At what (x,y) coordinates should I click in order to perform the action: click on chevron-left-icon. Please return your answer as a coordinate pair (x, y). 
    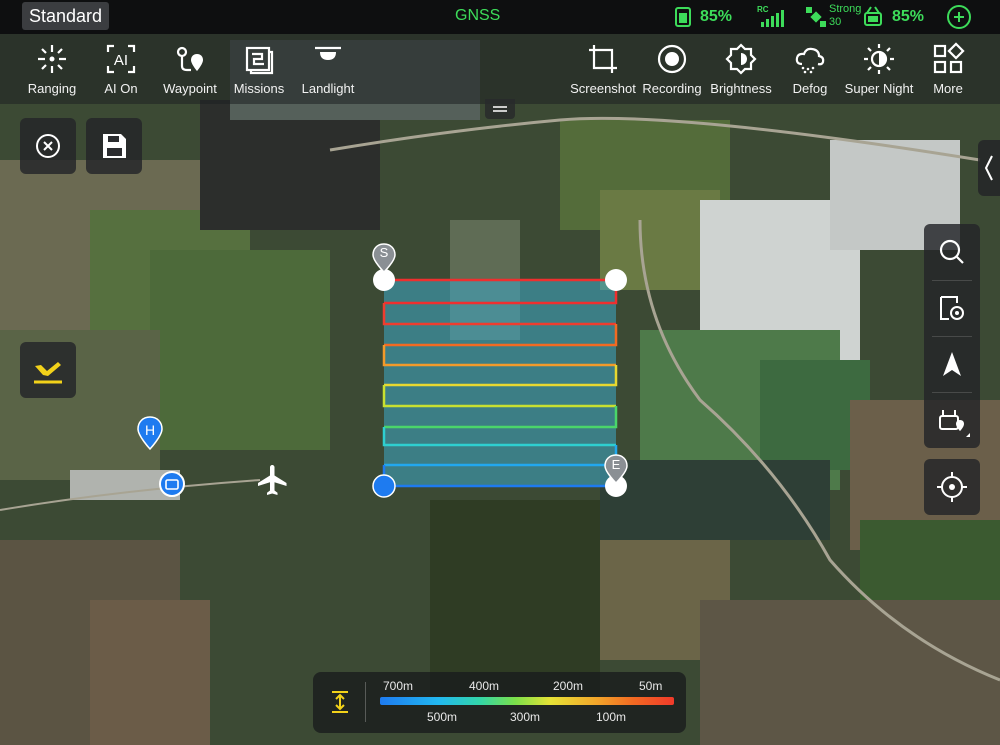
    Looking at the image, I should click on (988, 168).